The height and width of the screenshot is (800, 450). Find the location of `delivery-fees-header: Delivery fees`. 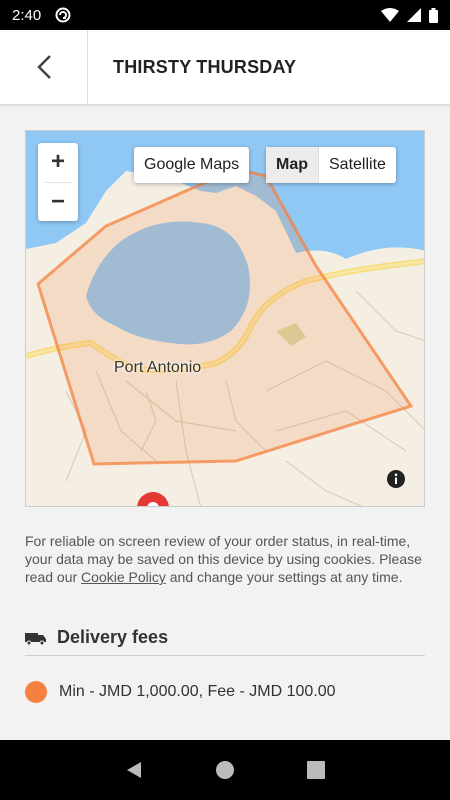

delivery-fees-header: Delivery fees is located at coordinates (225, 638).